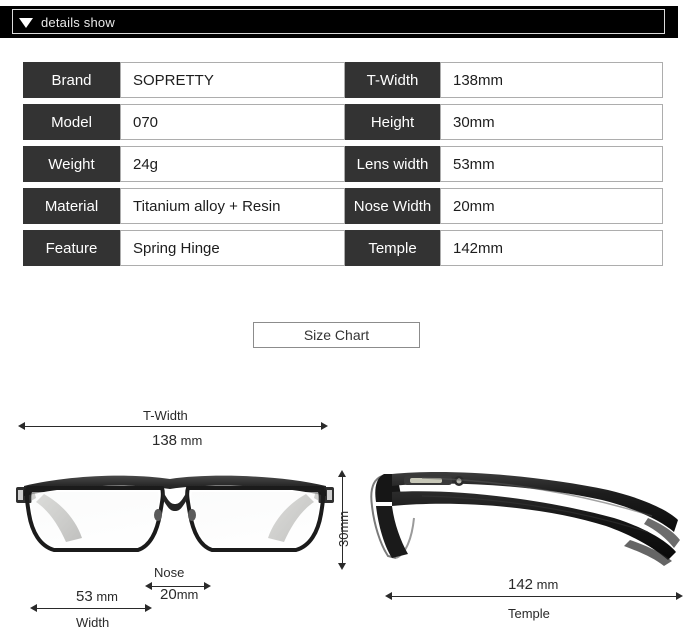  Describe the element at coordinates (392, 206) in the screenshot. I see `spec-label-nose-width: Nose Width` at that location.